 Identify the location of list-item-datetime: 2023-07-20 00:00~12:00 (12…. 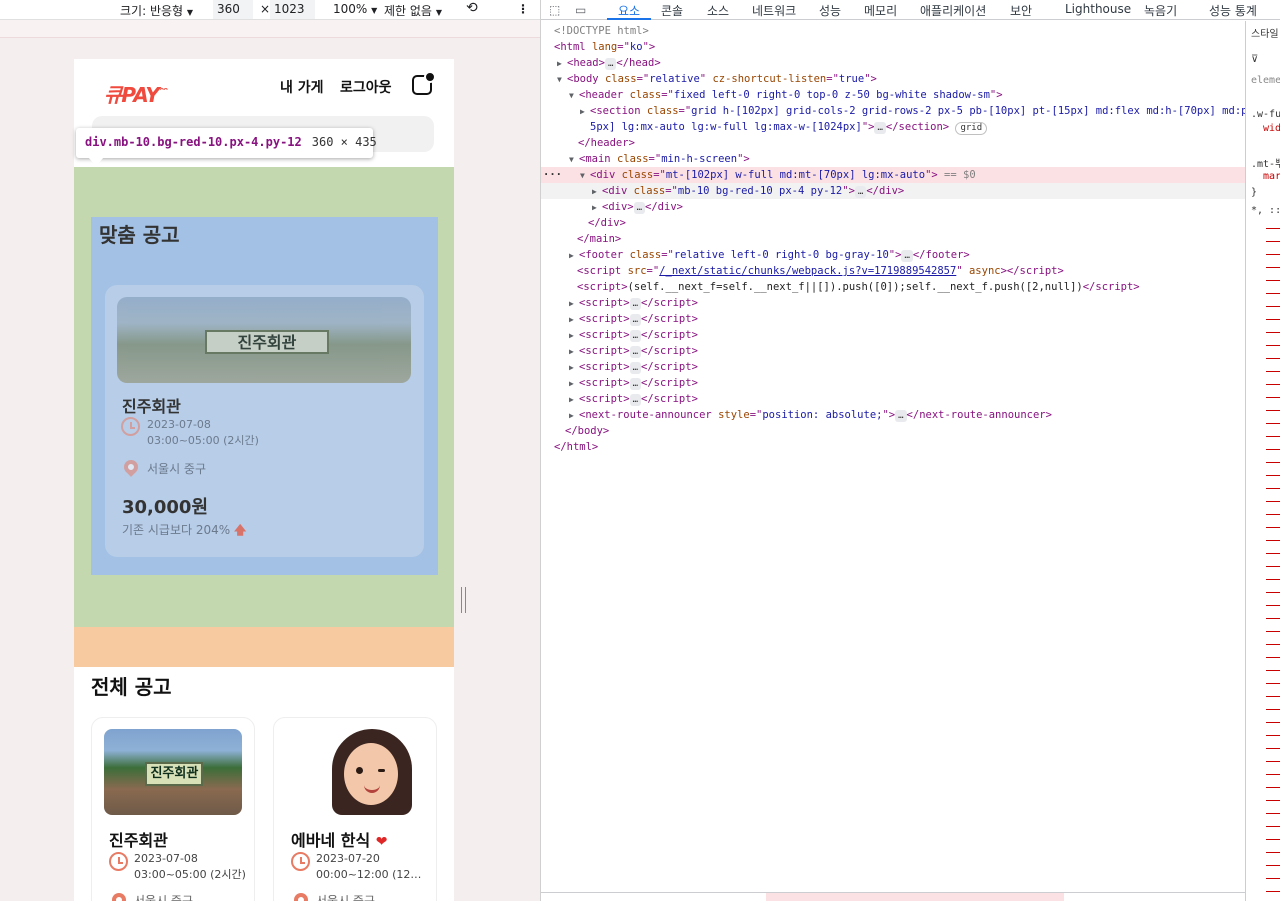
(369, 866).